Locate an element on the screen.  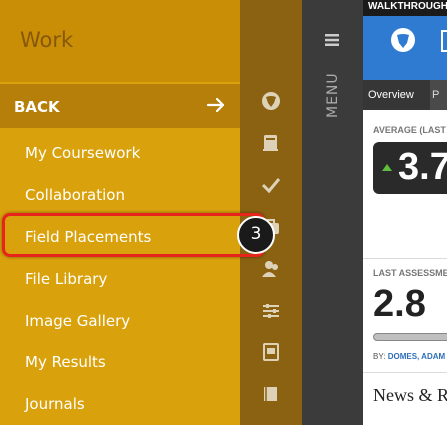
book-icon is located at coordinates (271, 143).